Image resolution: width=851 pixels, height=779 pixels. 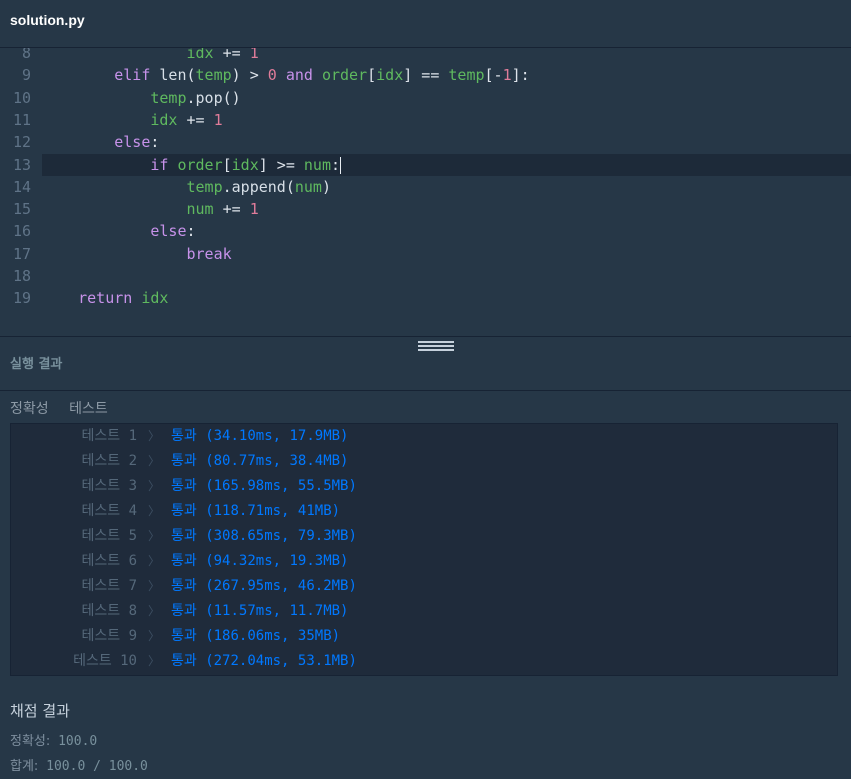 What do you see at coordinates (425, 276) in the screenshot?
I see `code-line: 18` at bounding box center [425, 276].